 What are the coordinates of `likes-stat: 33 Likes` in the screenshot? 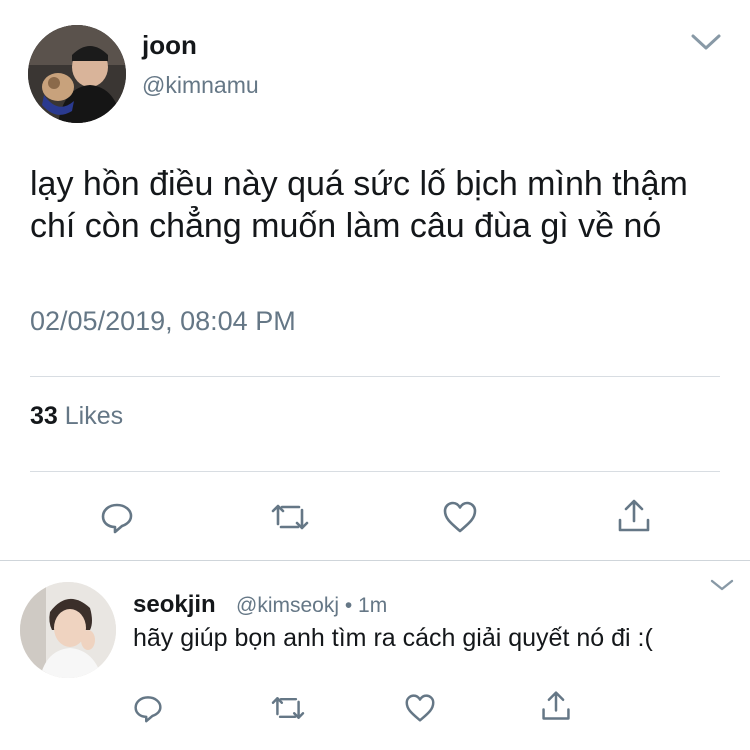 It's located at (76, 416).